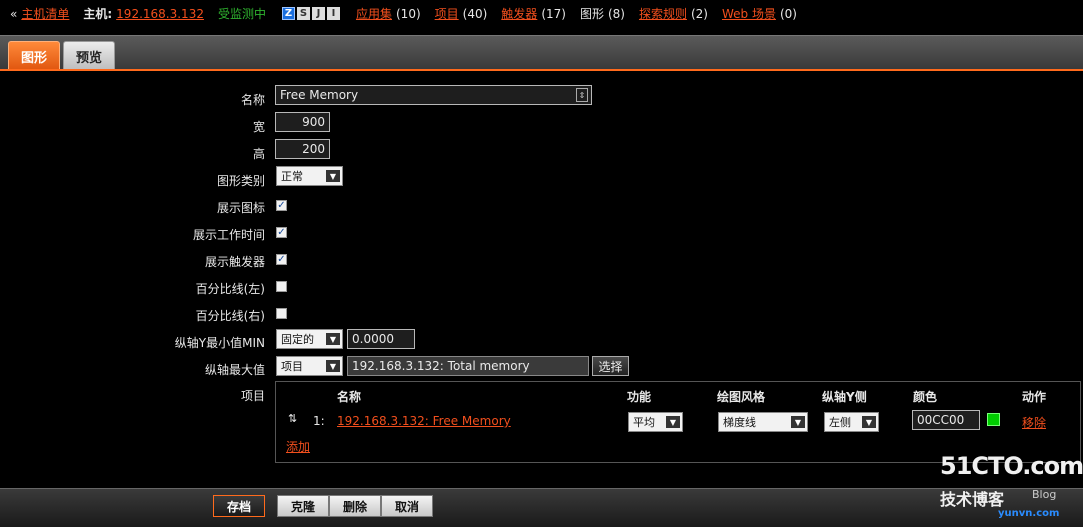 The image size is (1083, 527). What do you see at coordinates (292, 366) in the screenshot?
I see `ymax-type-value: 项目` at bounding box center [292, 366].